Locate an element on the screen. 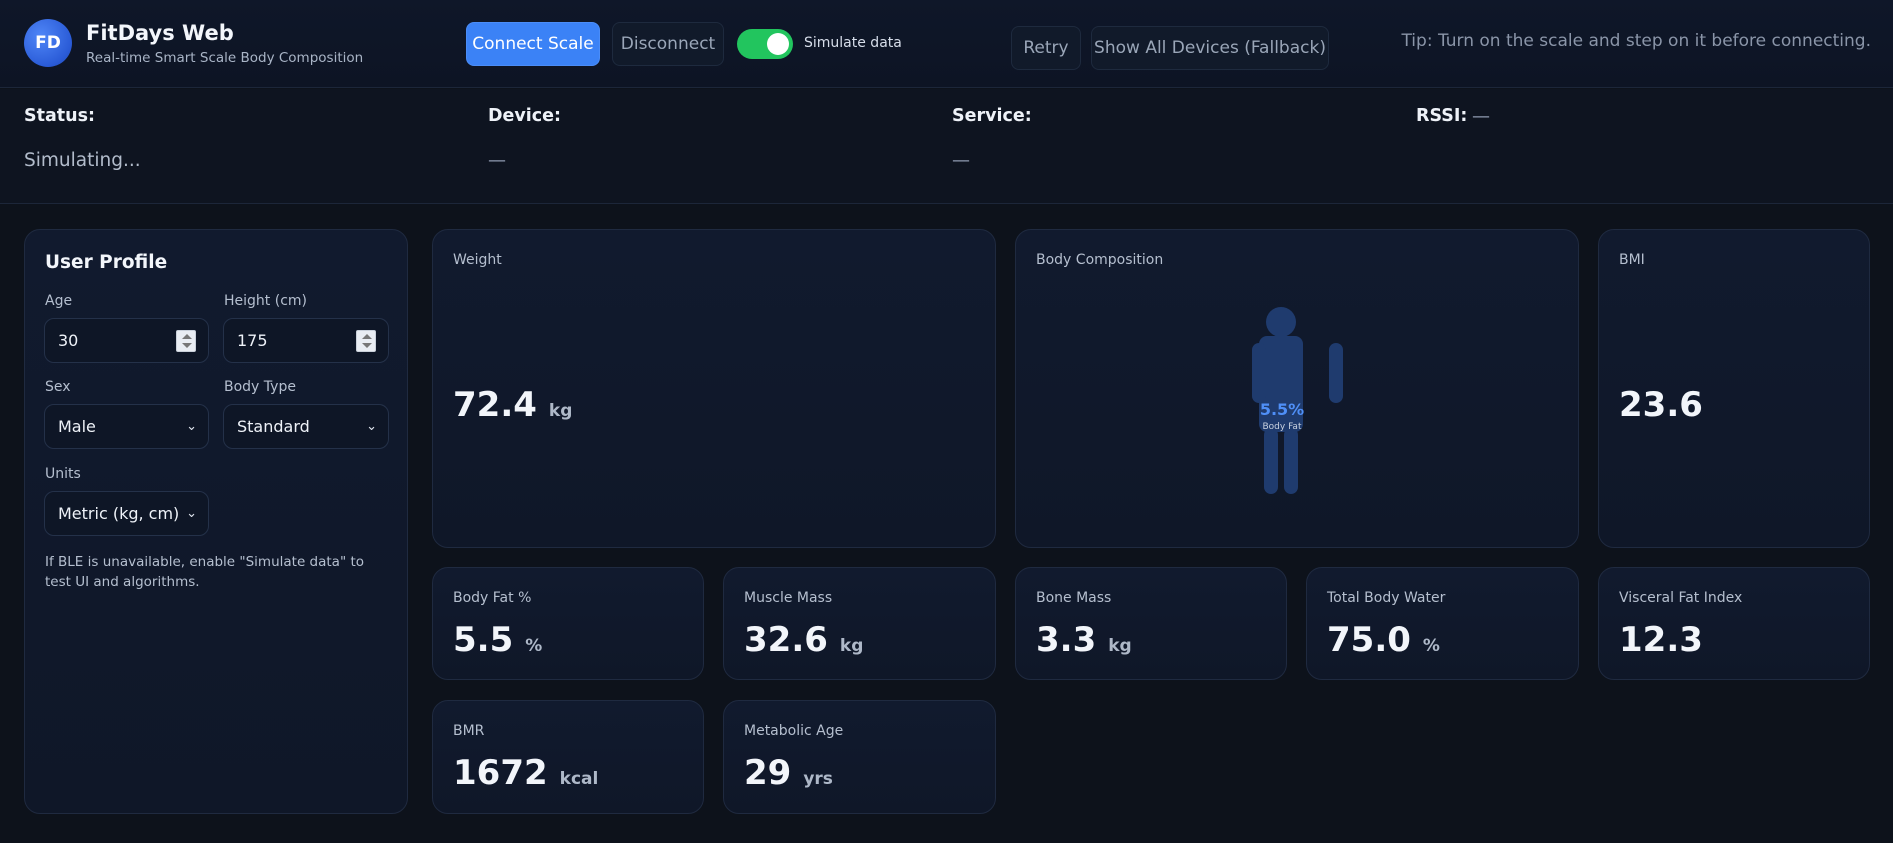  figure-arm-left is located at coordinates (1259, 373).